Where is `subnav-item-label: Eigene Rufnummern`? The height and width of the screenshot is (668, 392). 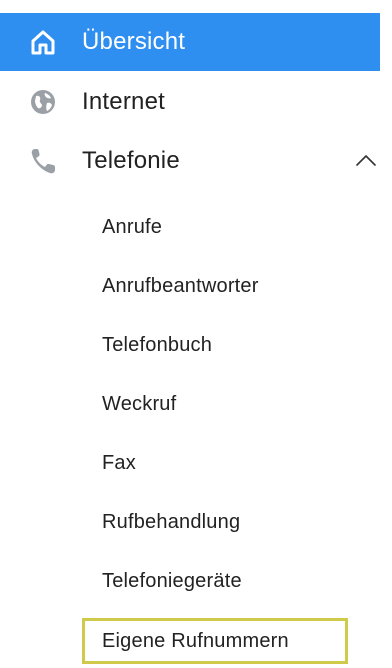 subnav-item-label: Eigene Rufnummern is located at coordinates (195, 640).